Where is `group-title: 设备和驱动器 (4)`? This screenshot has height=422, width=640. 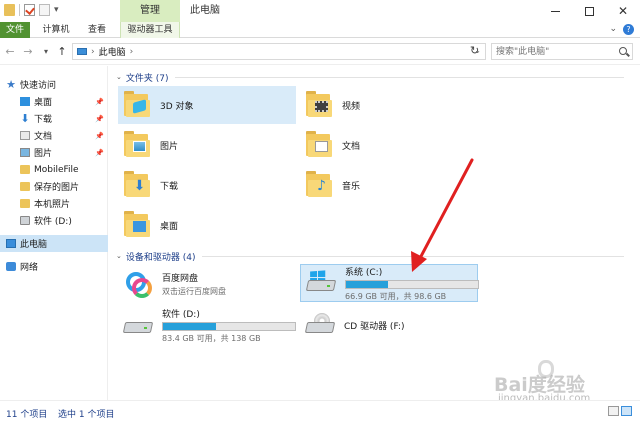
group-title: 设备和驱动器 (4) is located at coordinates (160, 257).